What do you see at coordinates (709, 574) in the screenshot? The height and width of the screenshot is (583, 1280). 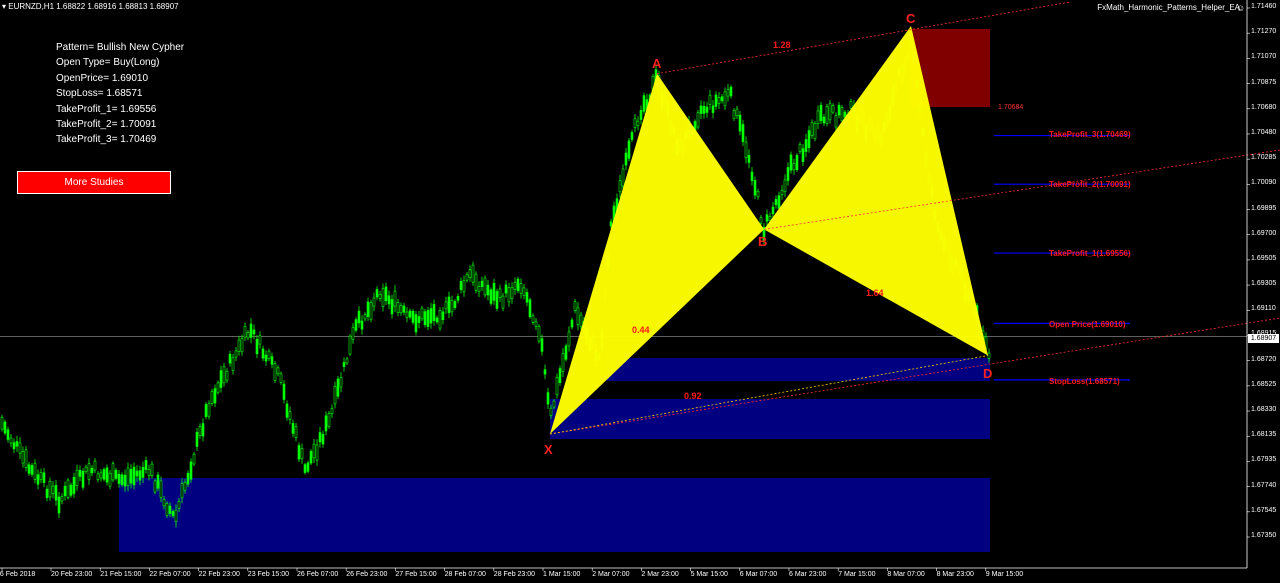 I see `x-tick-label: 5 Mar 15:00` at bounding box center [709, 574].